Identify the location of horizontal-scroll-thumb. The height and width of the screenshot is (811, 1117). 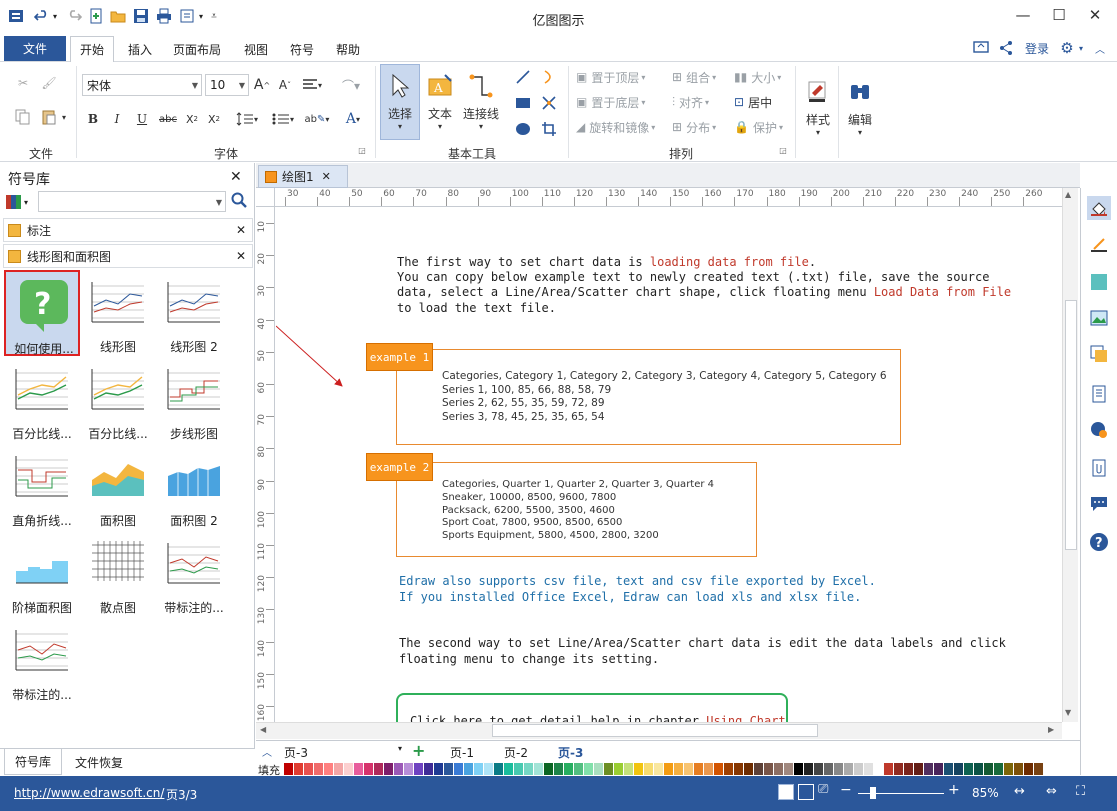
(655, 730).